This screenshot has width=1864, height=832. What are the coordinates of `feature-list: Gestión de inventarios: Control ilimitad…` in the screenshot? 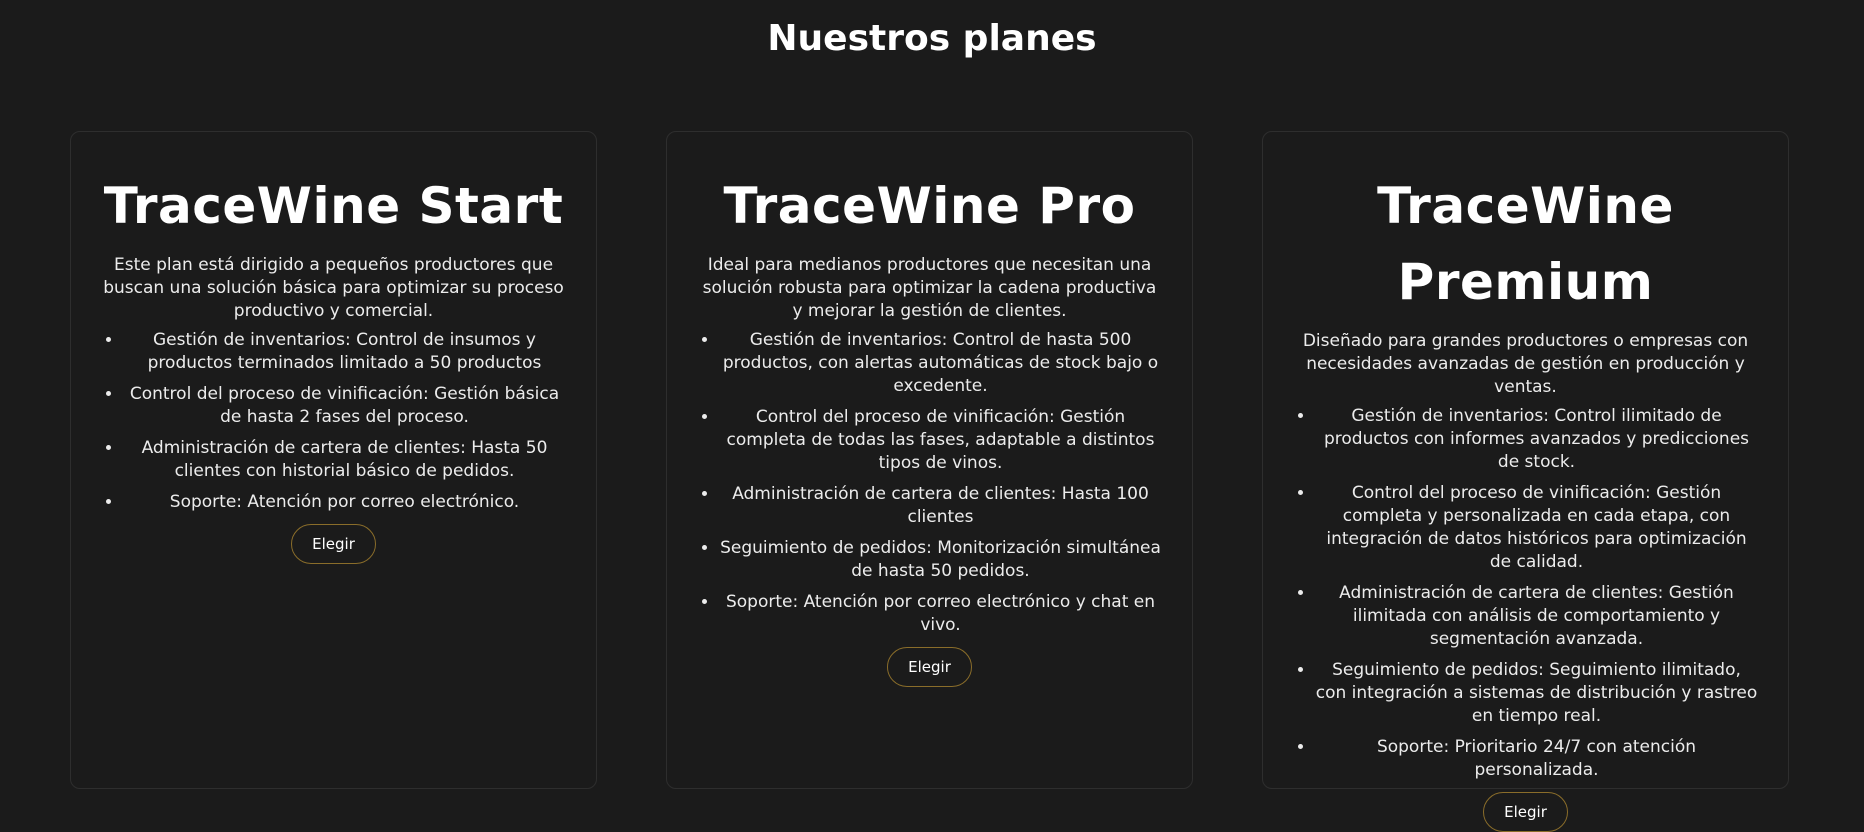 It's located at (1525, 593).